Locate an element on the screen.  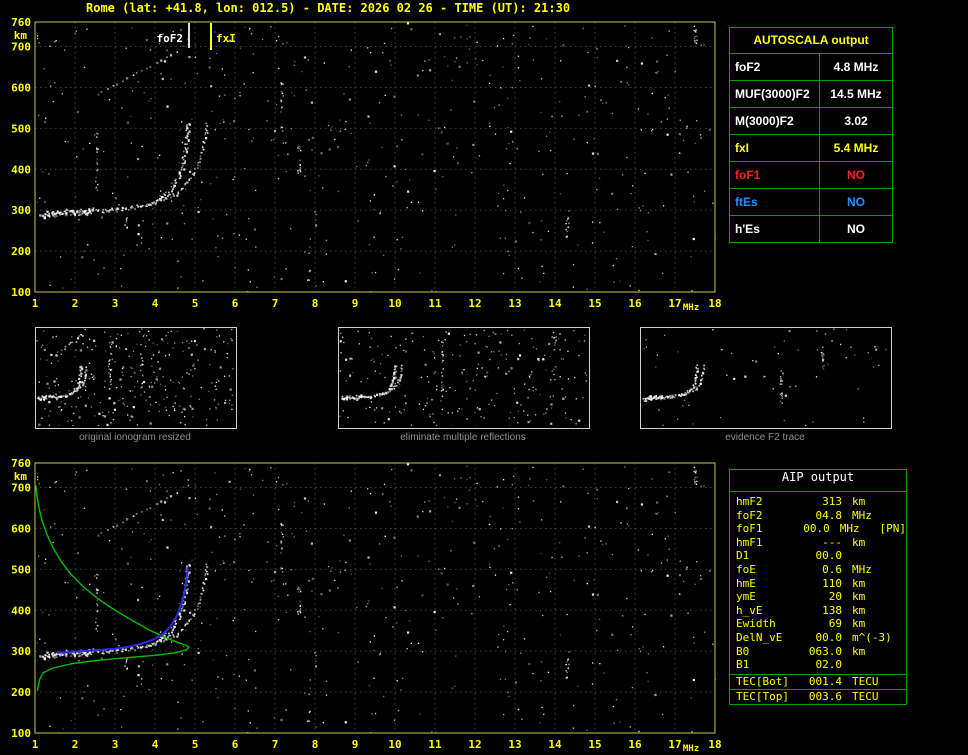
table-row: foF2 04.8 MHz is located at coordinates (821, 516).